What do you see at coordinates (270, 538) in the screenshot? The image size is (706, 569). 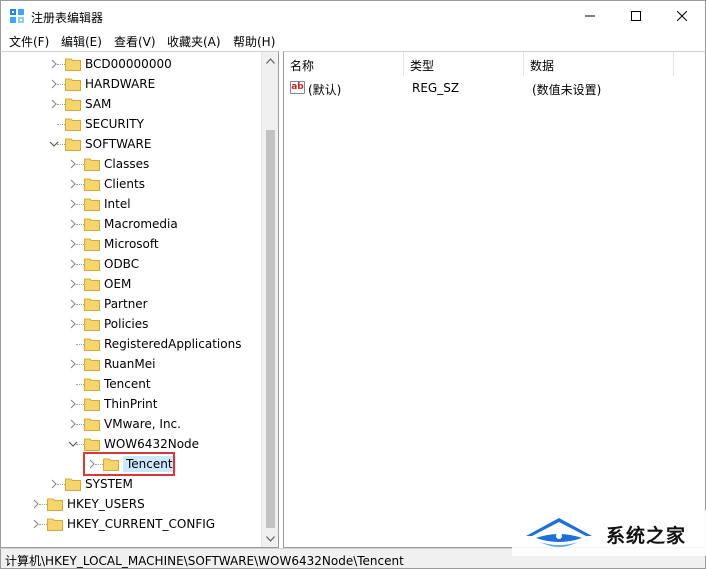 I see `scroll-down-arrow` at bounding box center [270, 538].